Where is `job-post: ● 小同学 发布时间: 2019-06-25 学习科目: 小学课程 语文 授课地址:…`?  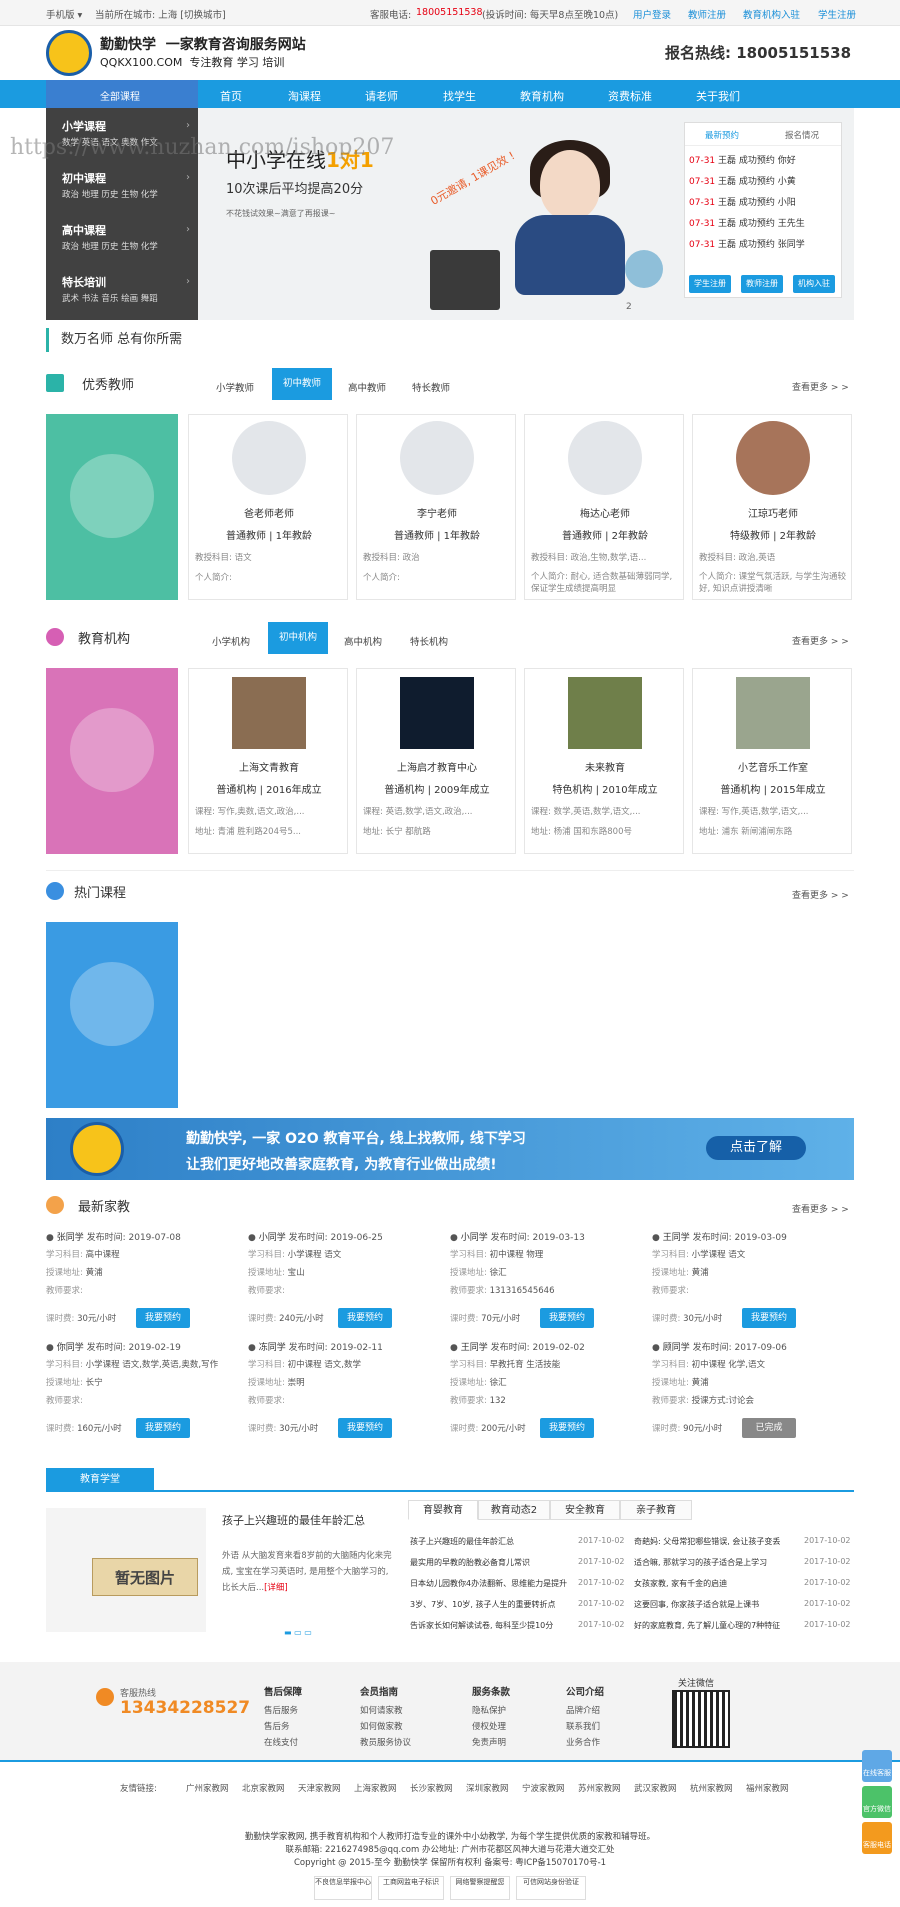
job-post: ● 小同学 发布时间: 2019-06-25 学习科目: 小学课程 语文 授课地址:… is located at coordinates (346, 1282).